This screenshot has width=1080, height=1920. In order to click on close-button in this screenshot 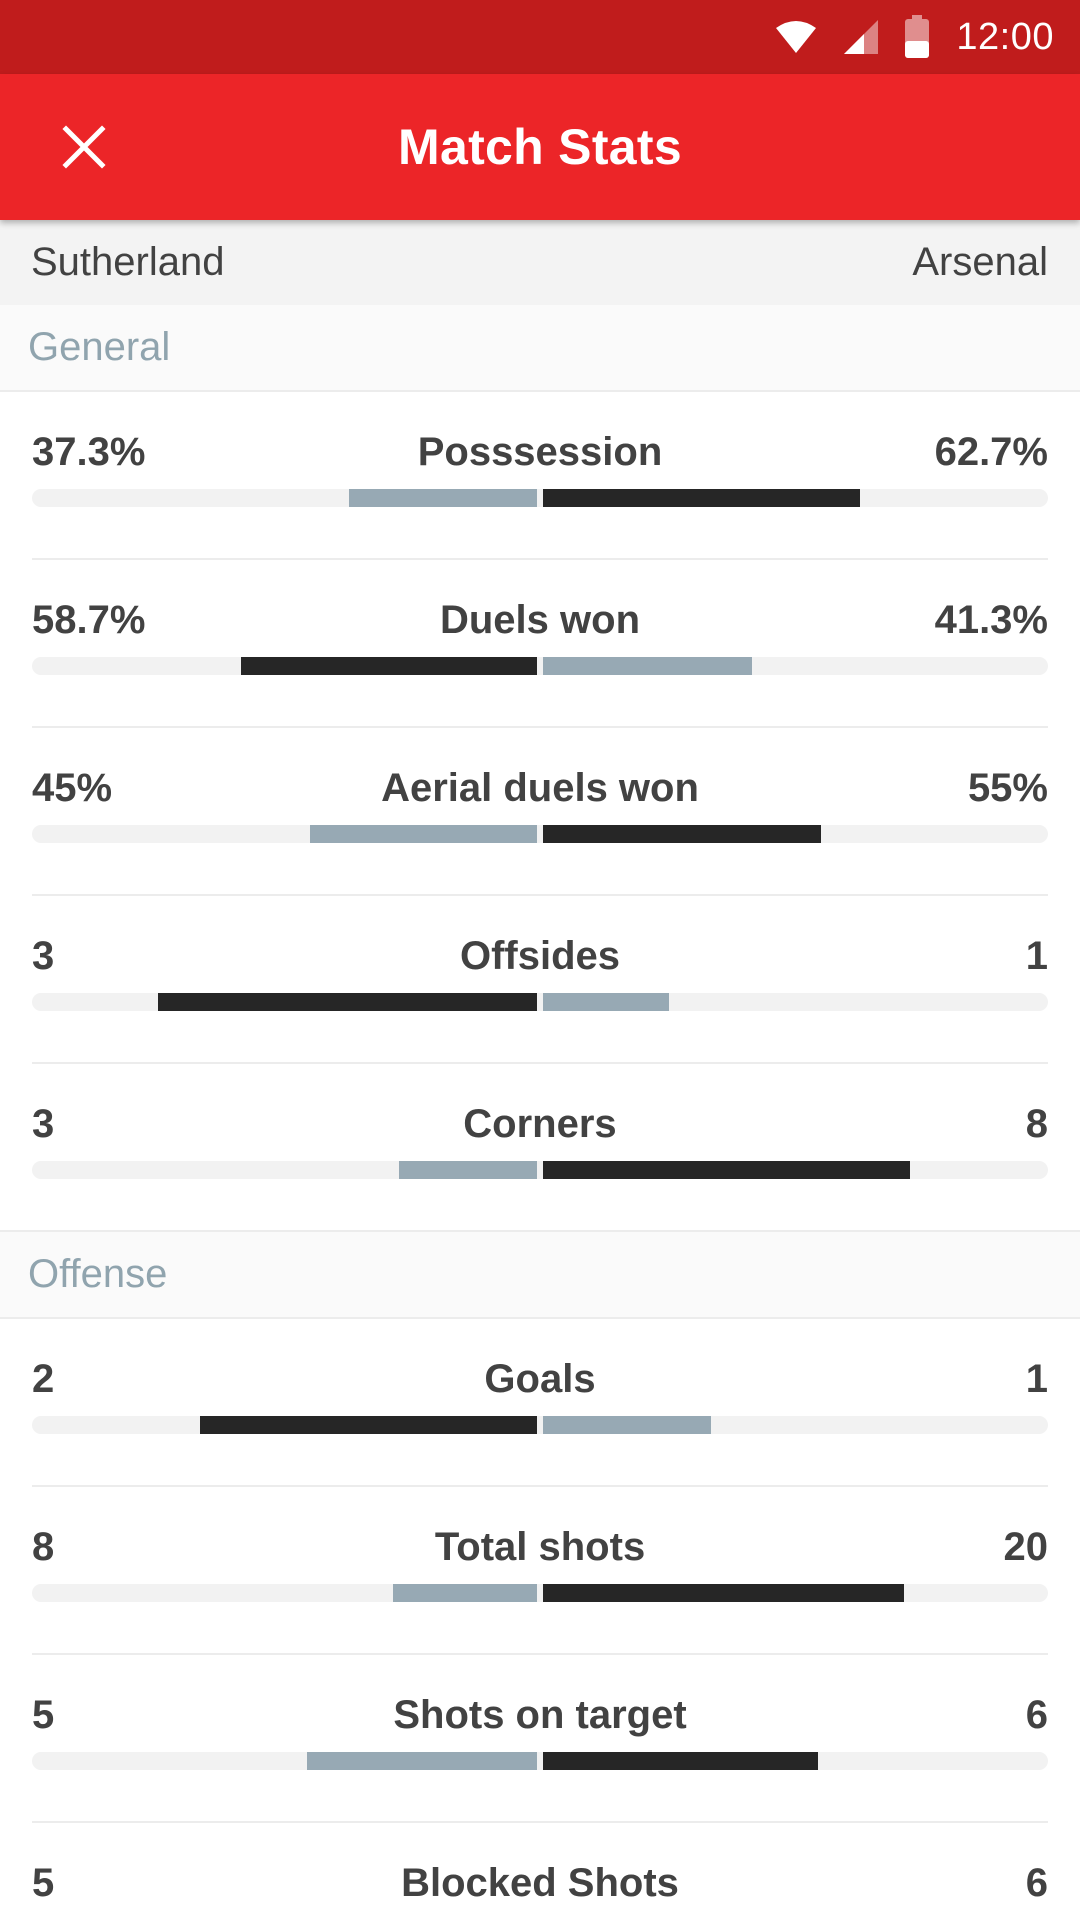, I will do `click(84, 147)`.